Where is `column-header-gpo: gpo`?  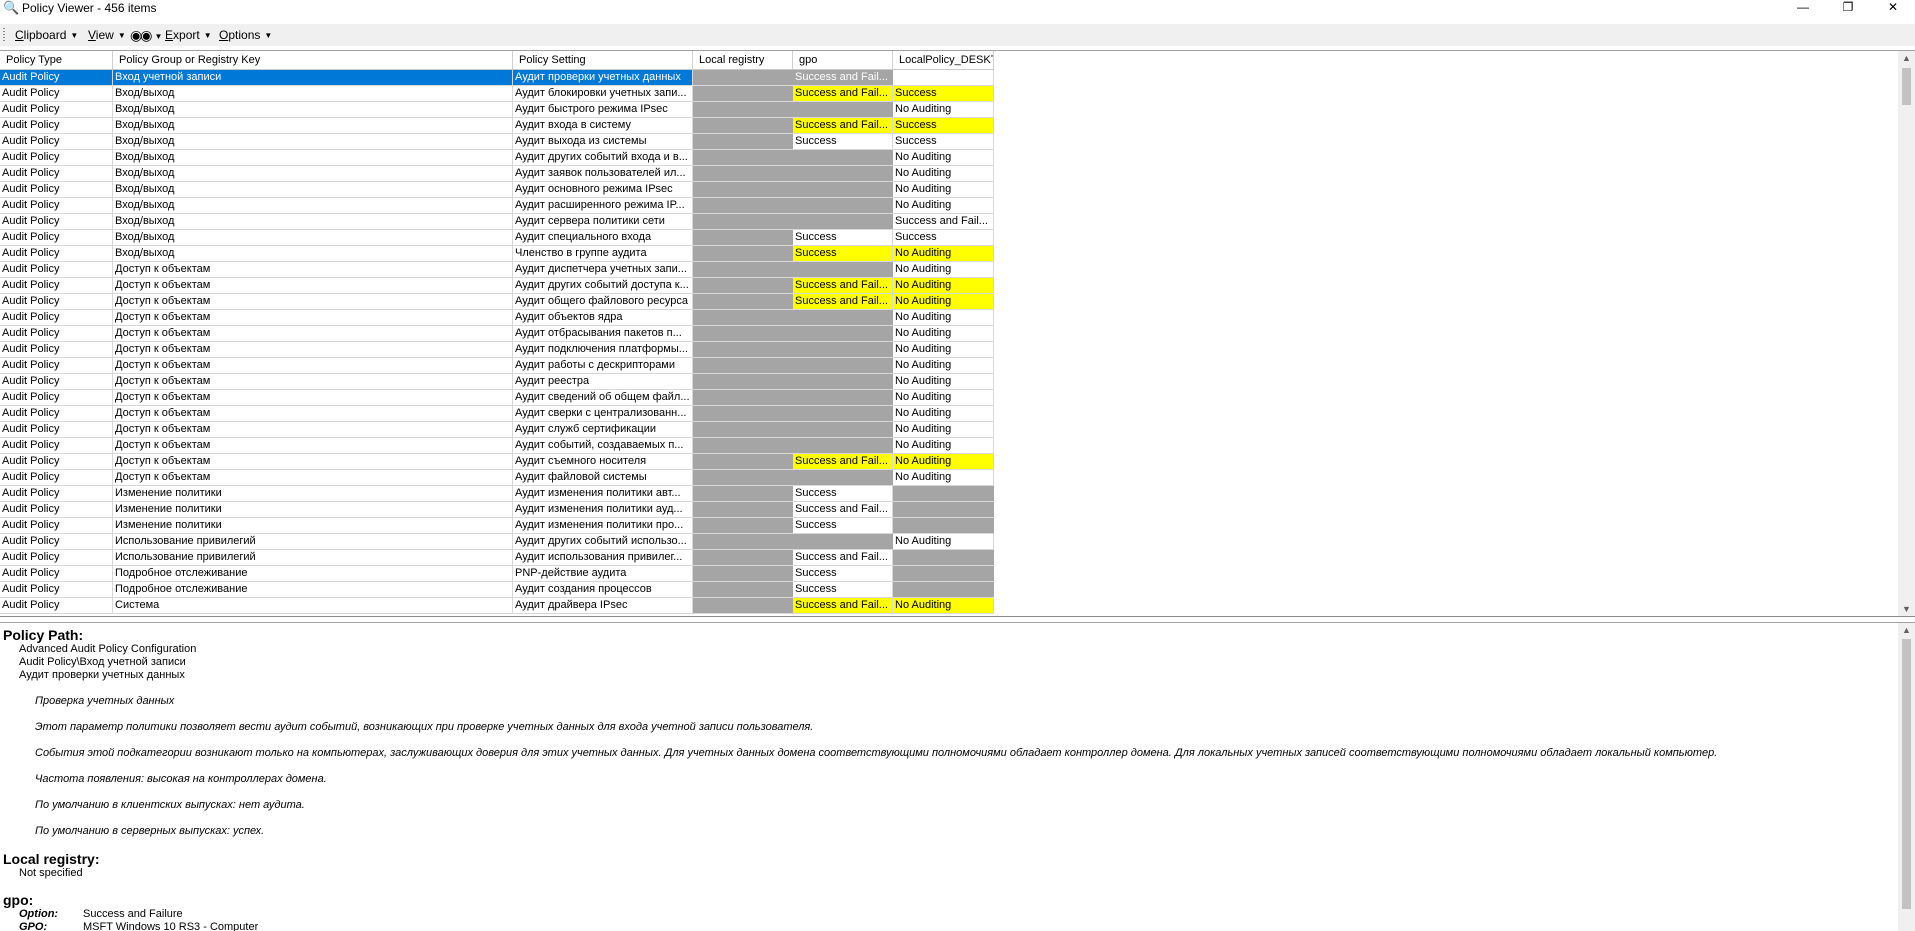 column-header-gpo: gpo is located at coordinates (843, 60).